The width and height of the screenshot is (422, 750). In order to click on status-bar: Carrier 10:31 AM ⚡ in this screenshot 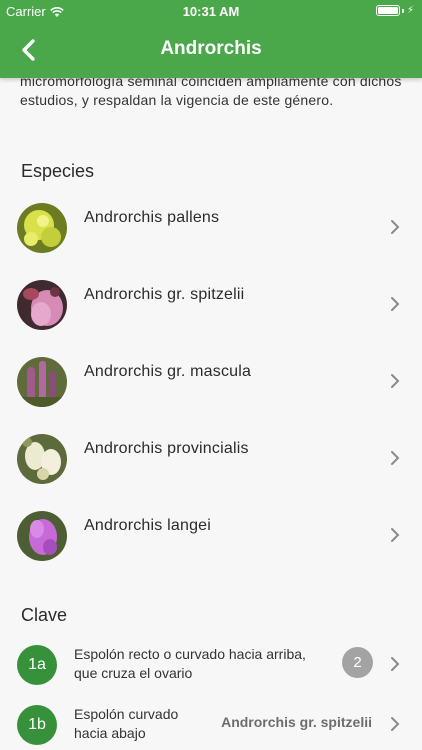, I will do `click(211, 11)`.